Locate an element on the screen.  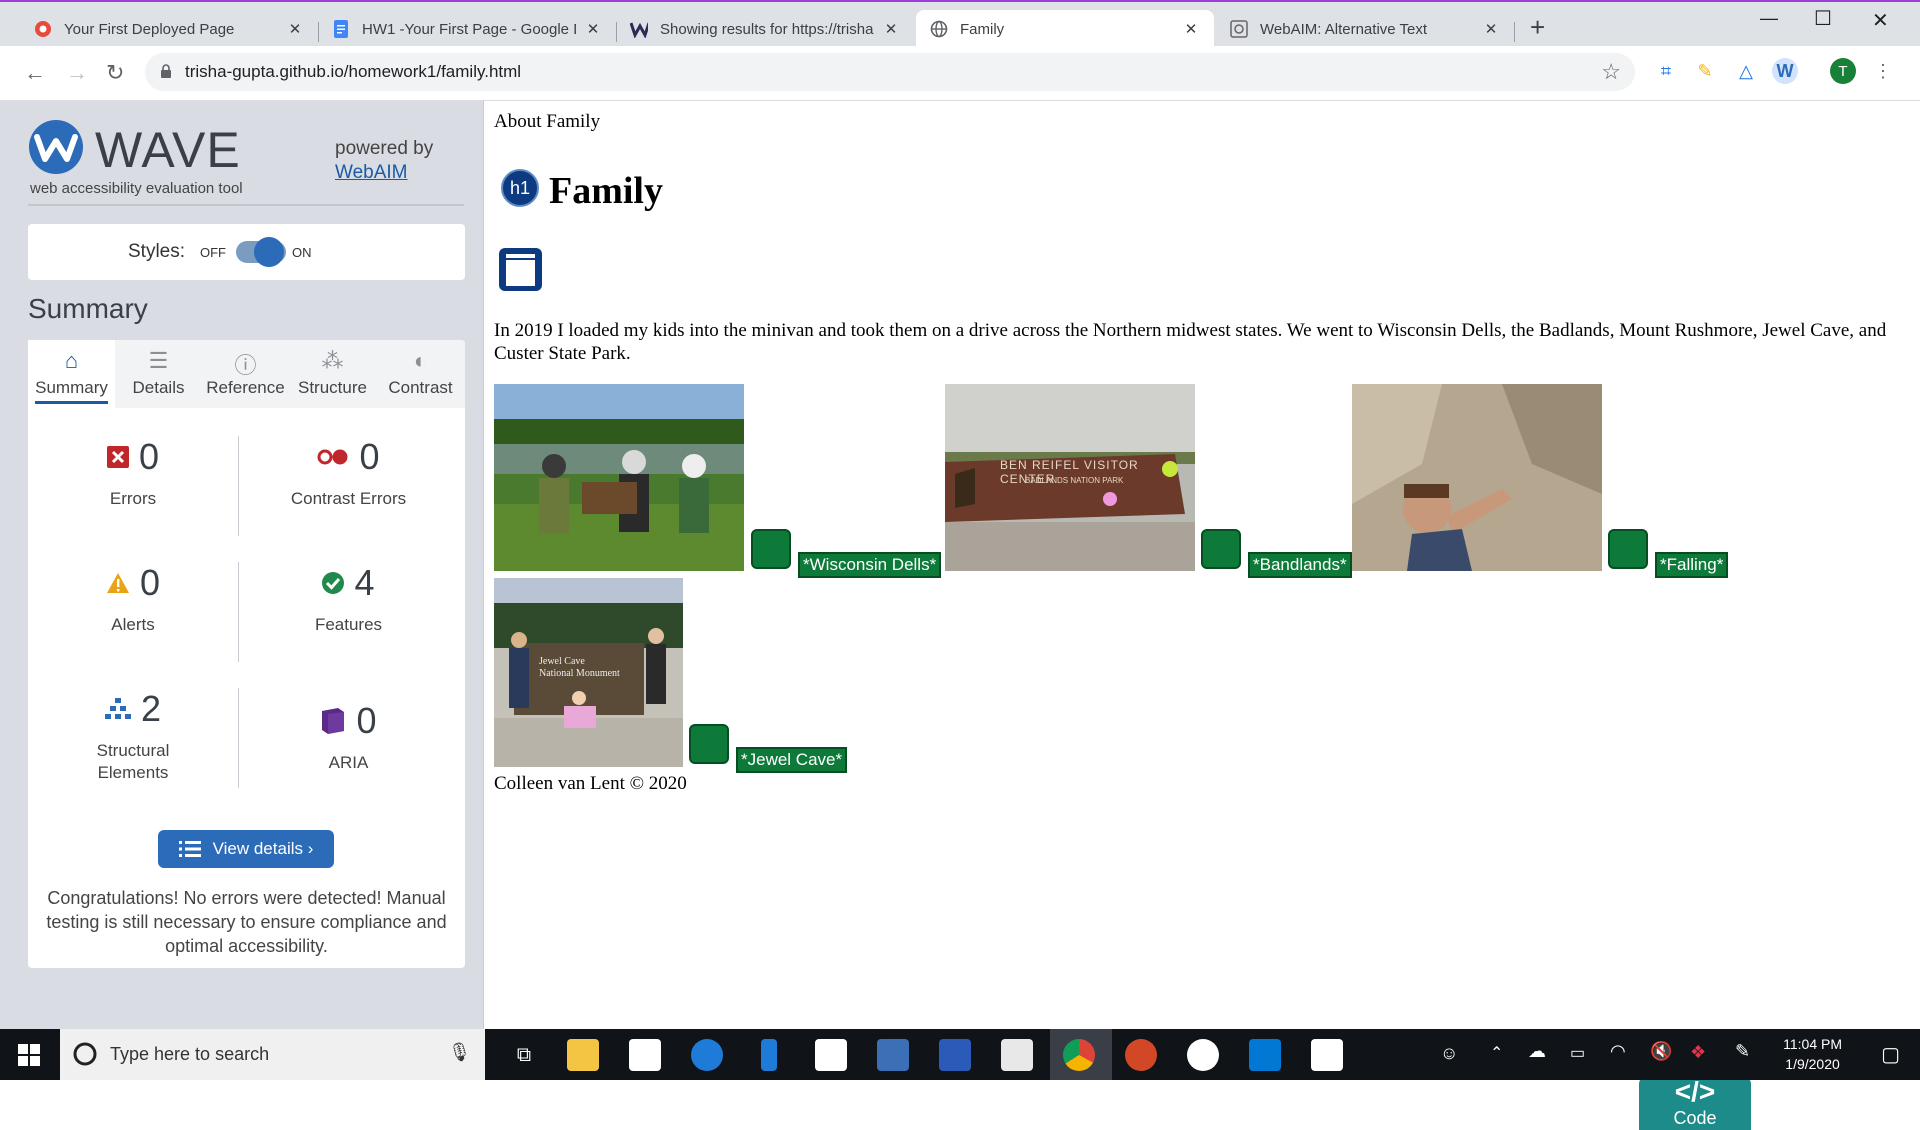
dropbox-icon: ❖ is located at coordinates (1698, 1052).